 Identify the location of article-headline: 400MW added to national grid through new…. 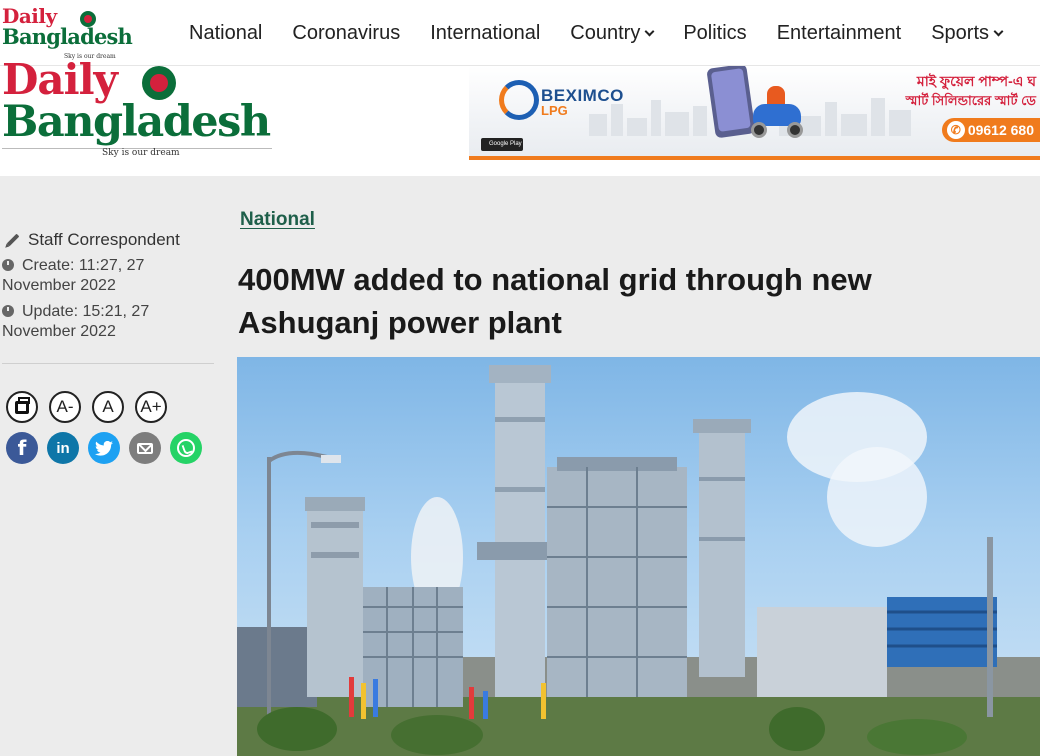
(555, 301).